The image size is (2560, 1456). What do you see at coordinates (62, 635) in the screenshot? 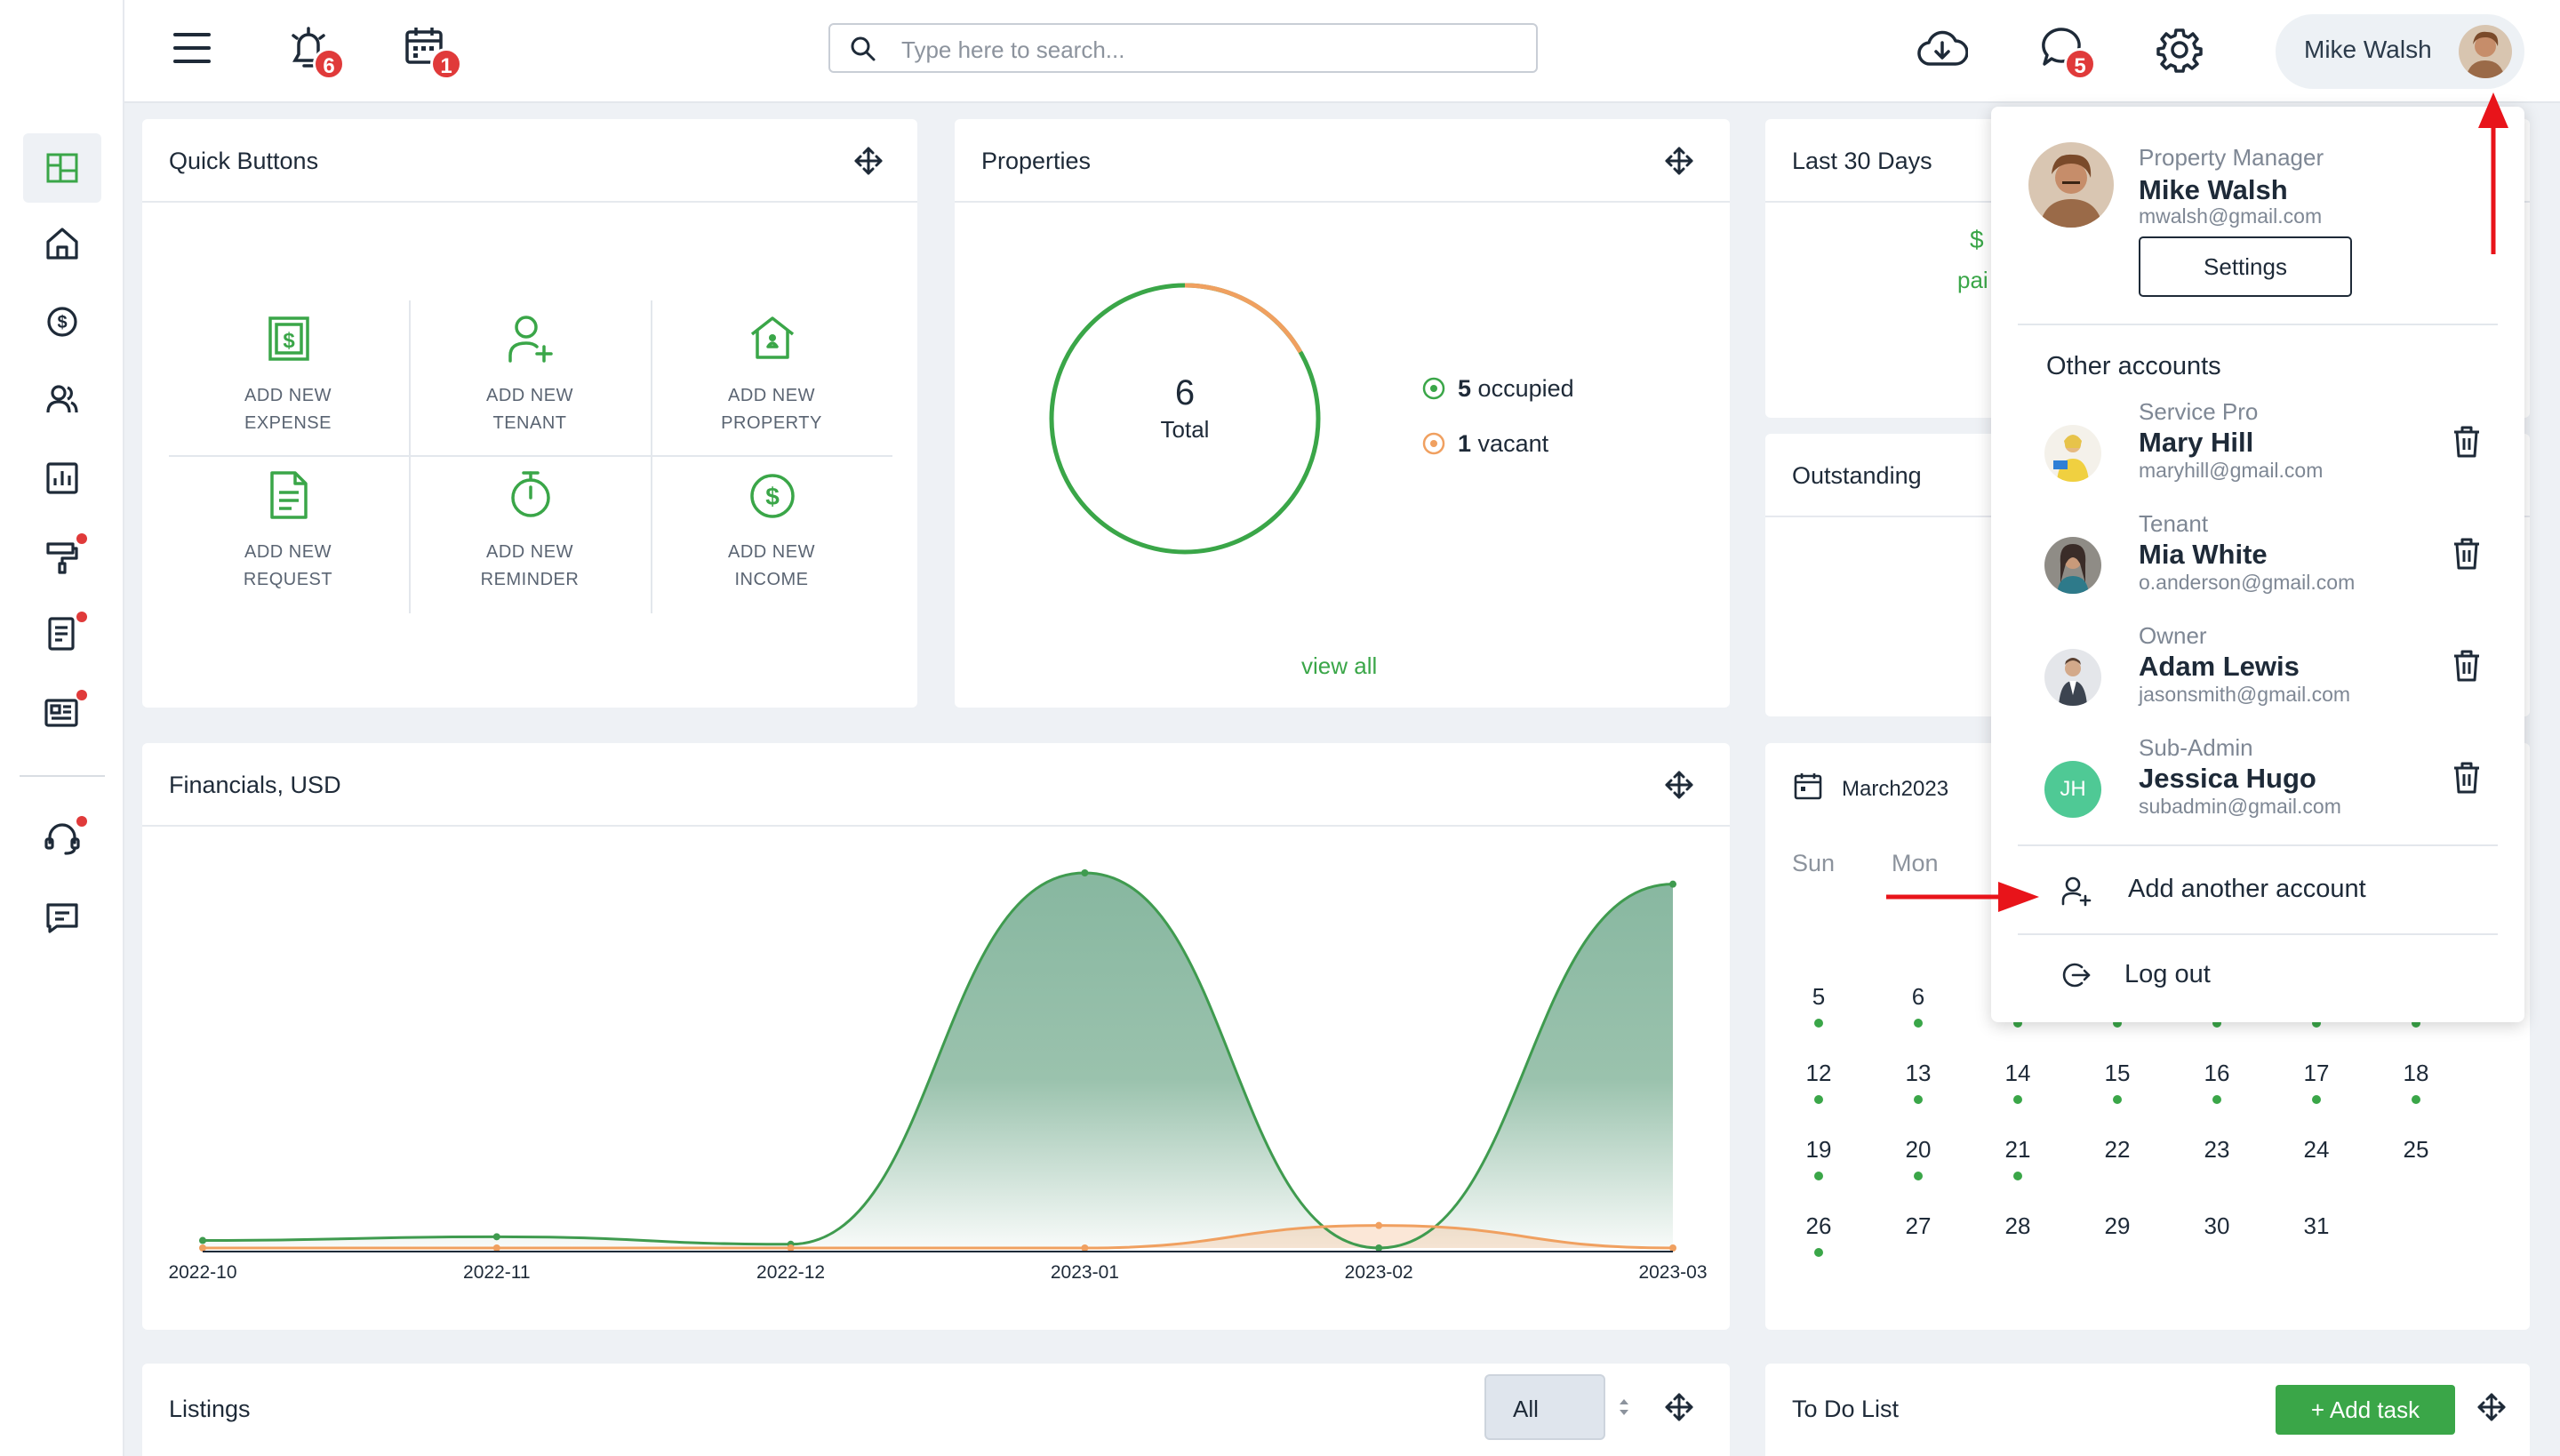
I see `sidebar-item-documents` at bounding box center [62, 635].